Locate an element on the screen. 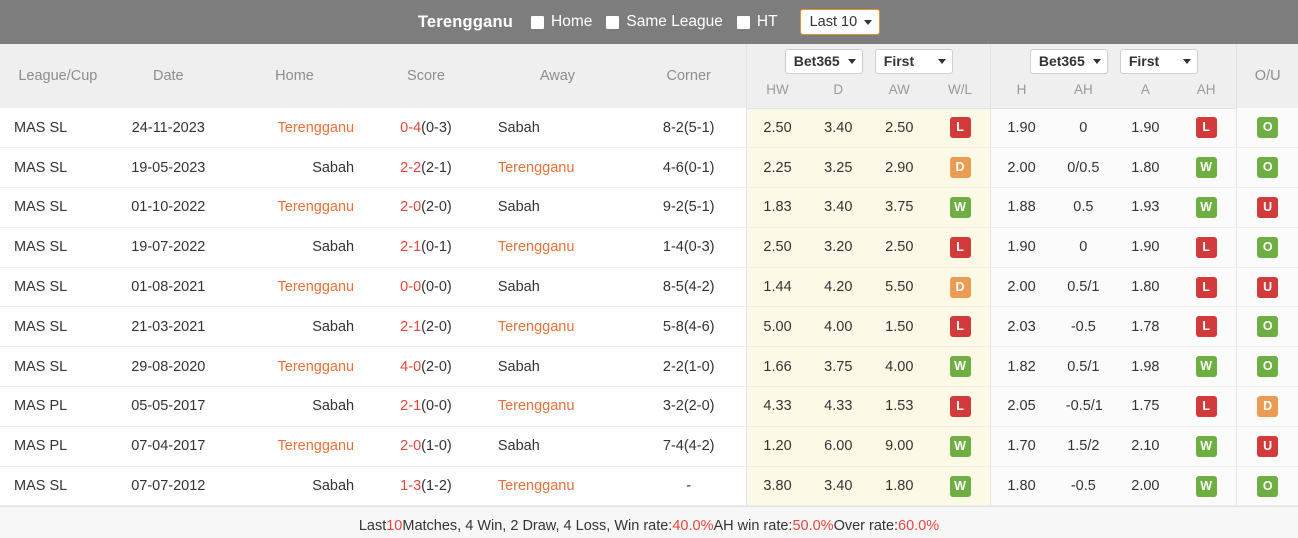  cell-ah-home-odds: 1.82 is located at coordinates (1021, 367).